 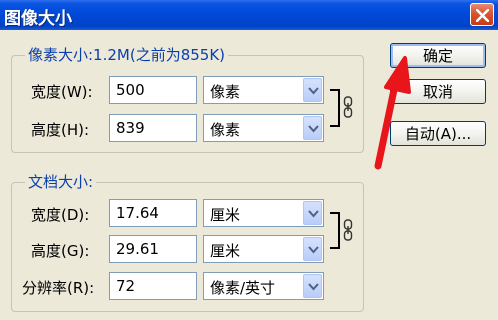 What do you see at coordinates (60, 251) in the screenshot?
I see `doc-height-label: 高度(G):` at bounding box center [60, 251].